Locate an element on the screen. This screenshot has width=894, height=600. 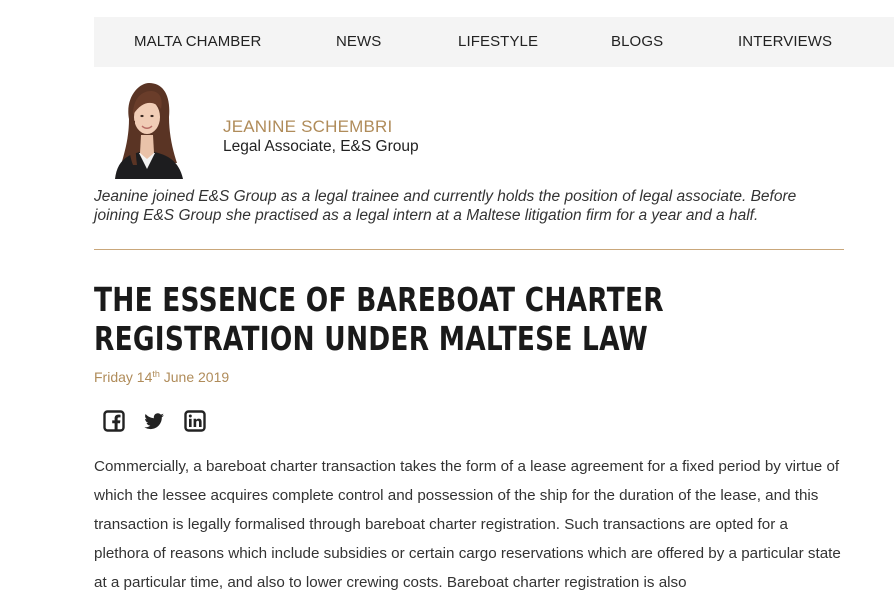
author-avatar is located at coordinates (149, 131).